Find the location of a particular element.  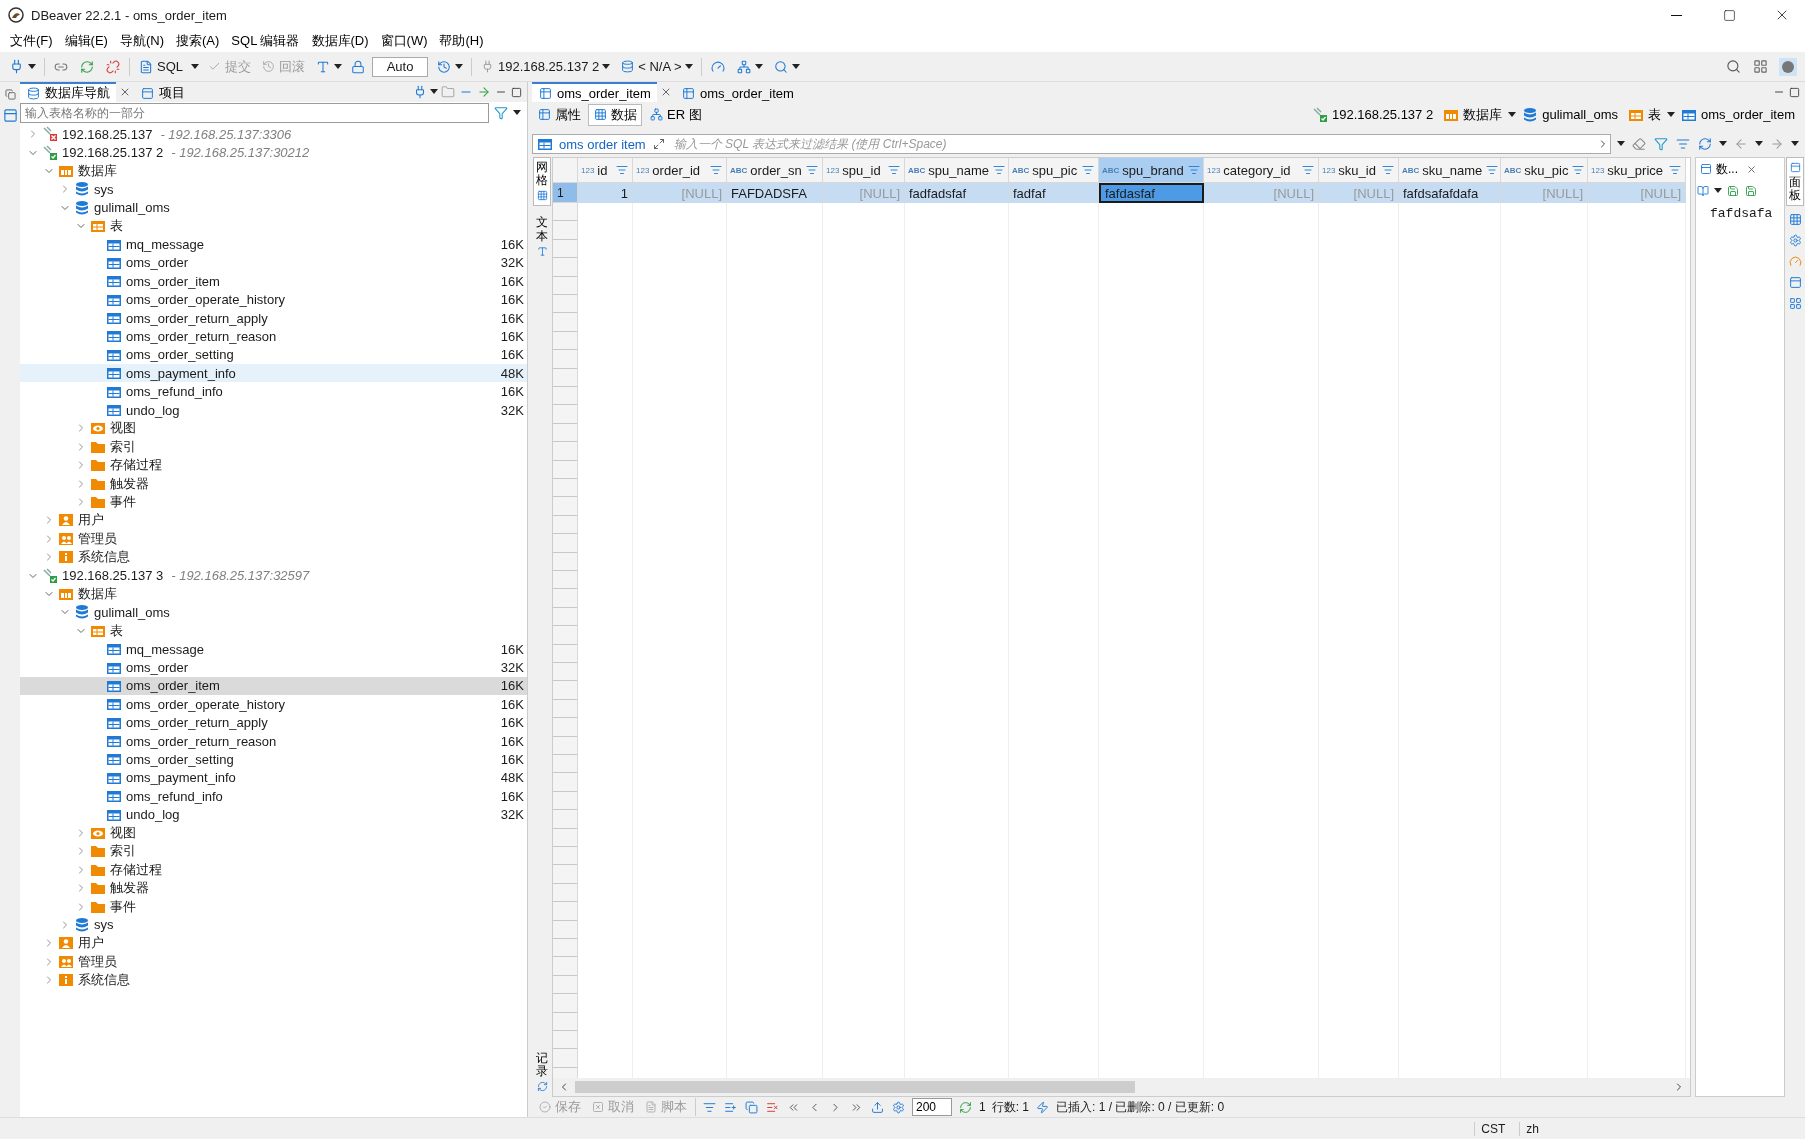

table-filter-field: 输入表格名称的一部分 is located at coordinates (254, 113).